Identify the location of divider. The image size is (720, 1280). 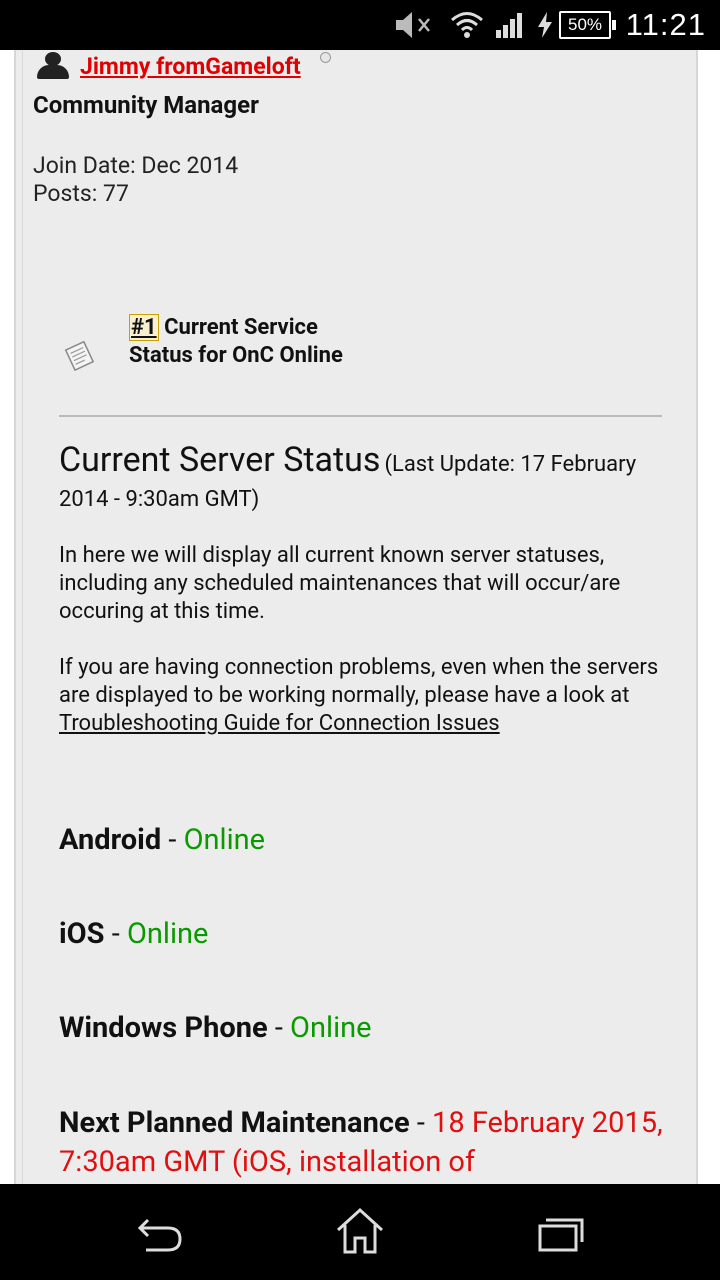
(360, 416).